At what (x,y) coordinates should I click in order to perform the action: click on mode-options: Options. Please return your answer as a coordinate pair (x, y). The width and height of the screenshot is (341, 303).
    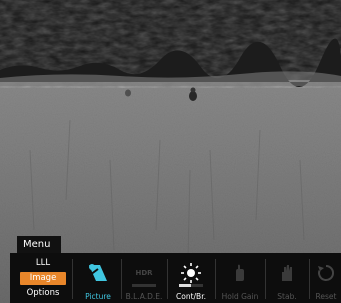
    Looking at the image, I should click on (43, 293).